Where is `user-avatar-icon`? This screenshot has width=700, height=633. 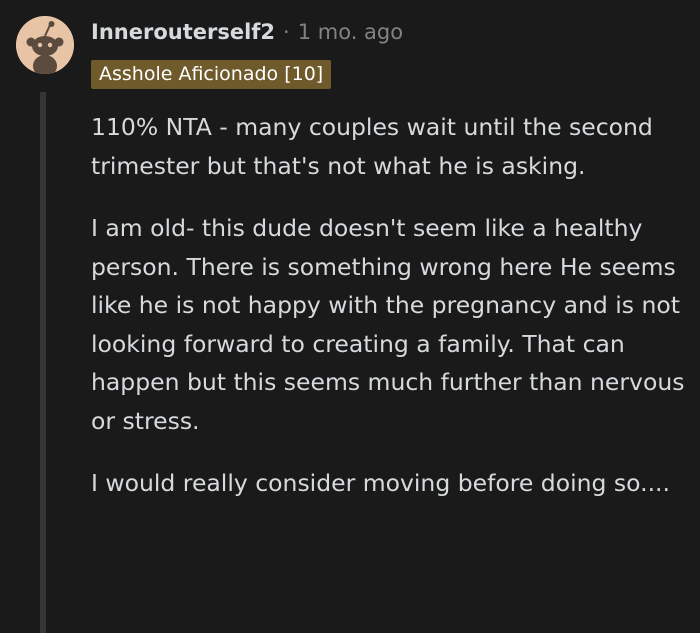 user-avatar-icon is located at coordinates (45, 45).